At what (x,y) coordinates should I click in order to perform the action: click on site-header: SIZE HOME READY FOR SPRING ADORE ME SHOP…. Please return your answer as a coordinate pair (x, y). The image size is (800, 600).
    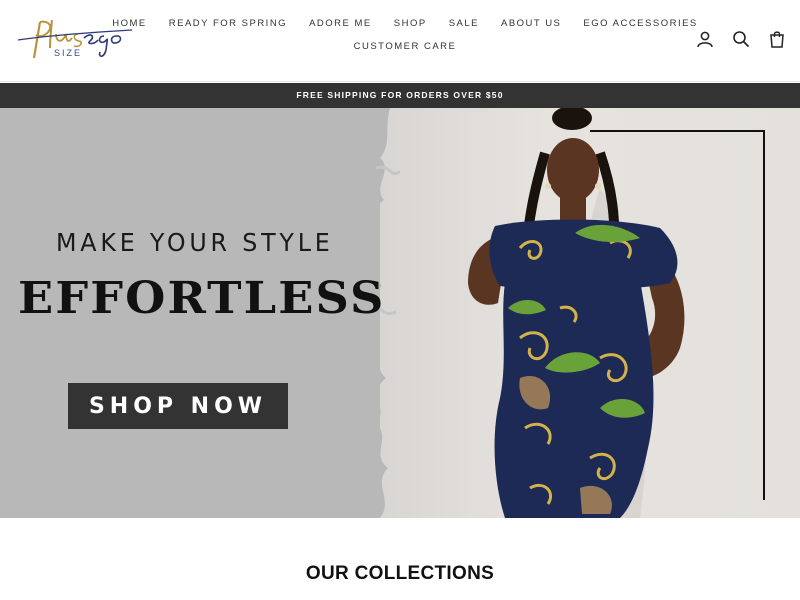
    Looking at the image, I should click on (400, 41).